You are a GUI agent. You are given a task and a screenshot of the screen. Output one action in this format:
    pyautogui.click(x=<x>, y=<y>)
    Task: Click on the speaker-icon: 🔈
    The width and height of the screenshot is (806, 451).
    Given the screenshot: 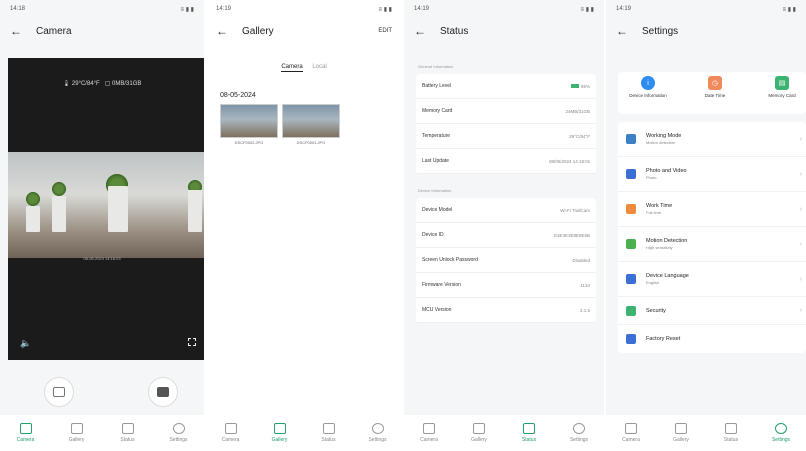 What is the action you would take?
    pyautogui.click(x=25, y=343)
    